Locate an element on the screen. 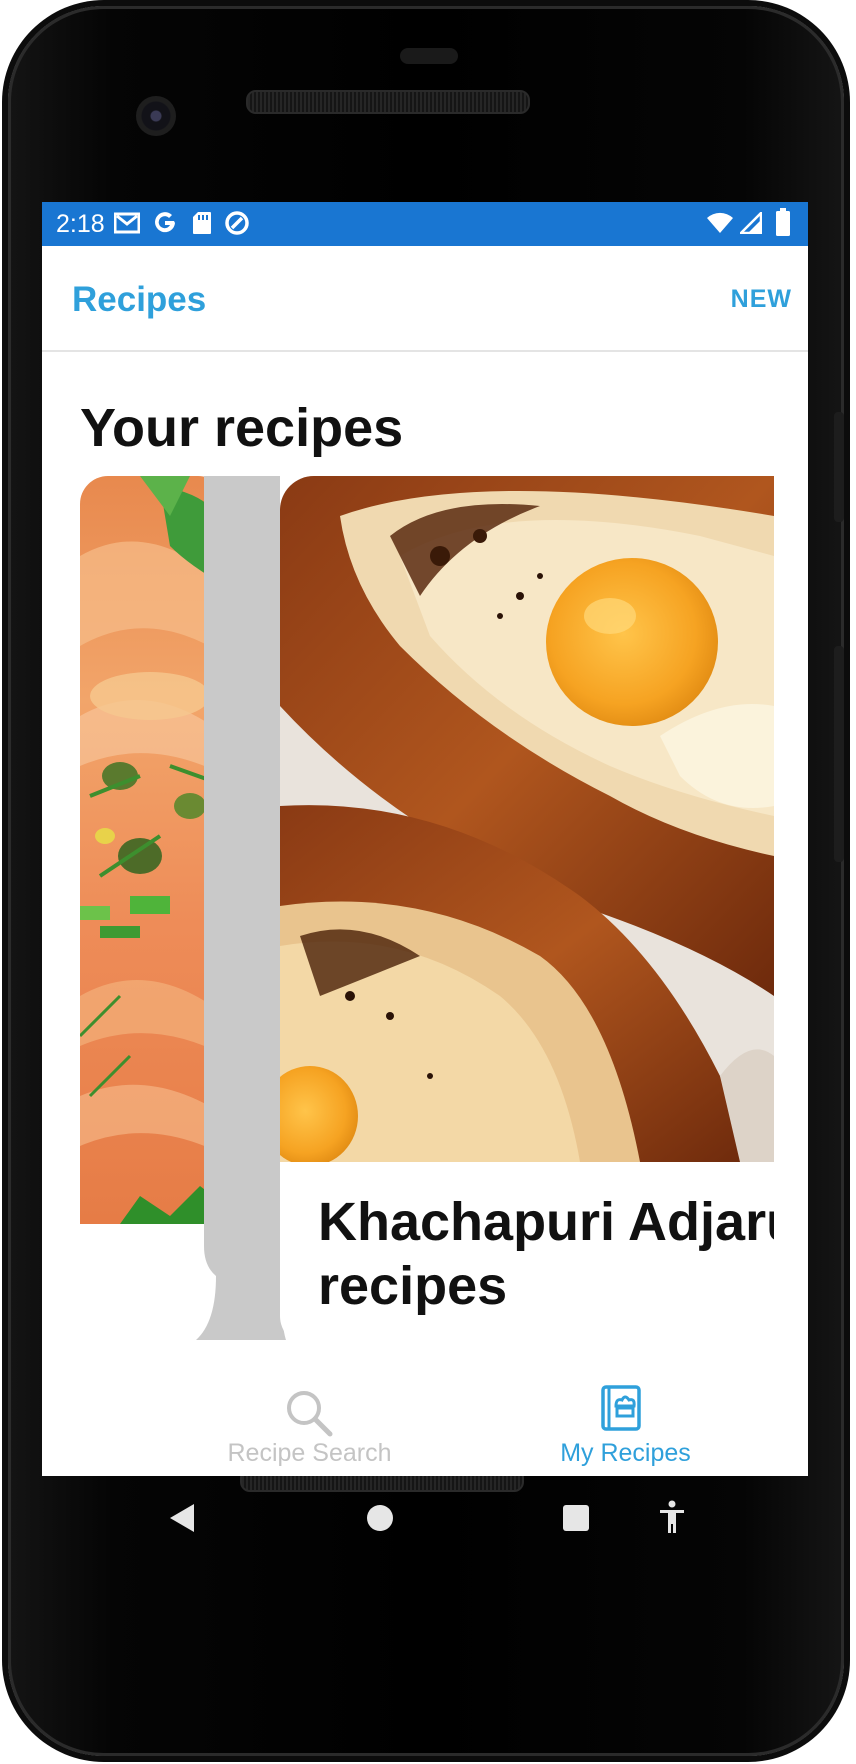  home-icon is located at coordinates (380, 1520).